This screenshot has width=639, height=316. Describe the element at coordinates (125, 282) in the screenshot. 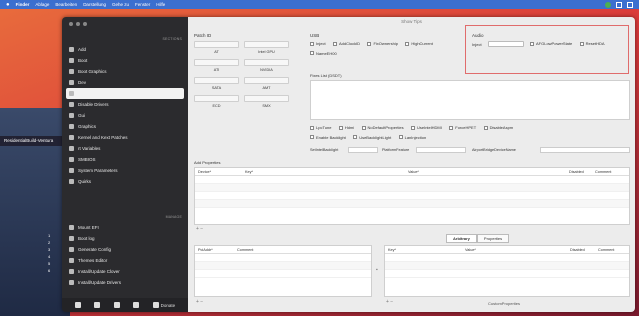

I see `sidebar-tool-install-drivers: Install/Update Drivers` at that location.